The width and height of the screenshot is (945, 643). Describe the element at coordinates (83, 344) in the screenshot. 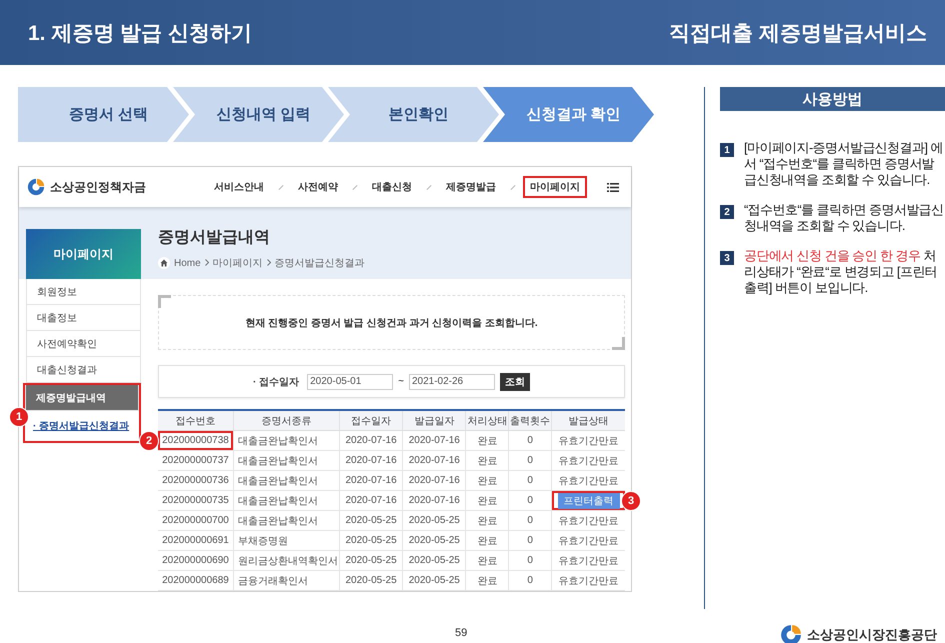

I see `sidebar-item: 사전예약확인` at that location.